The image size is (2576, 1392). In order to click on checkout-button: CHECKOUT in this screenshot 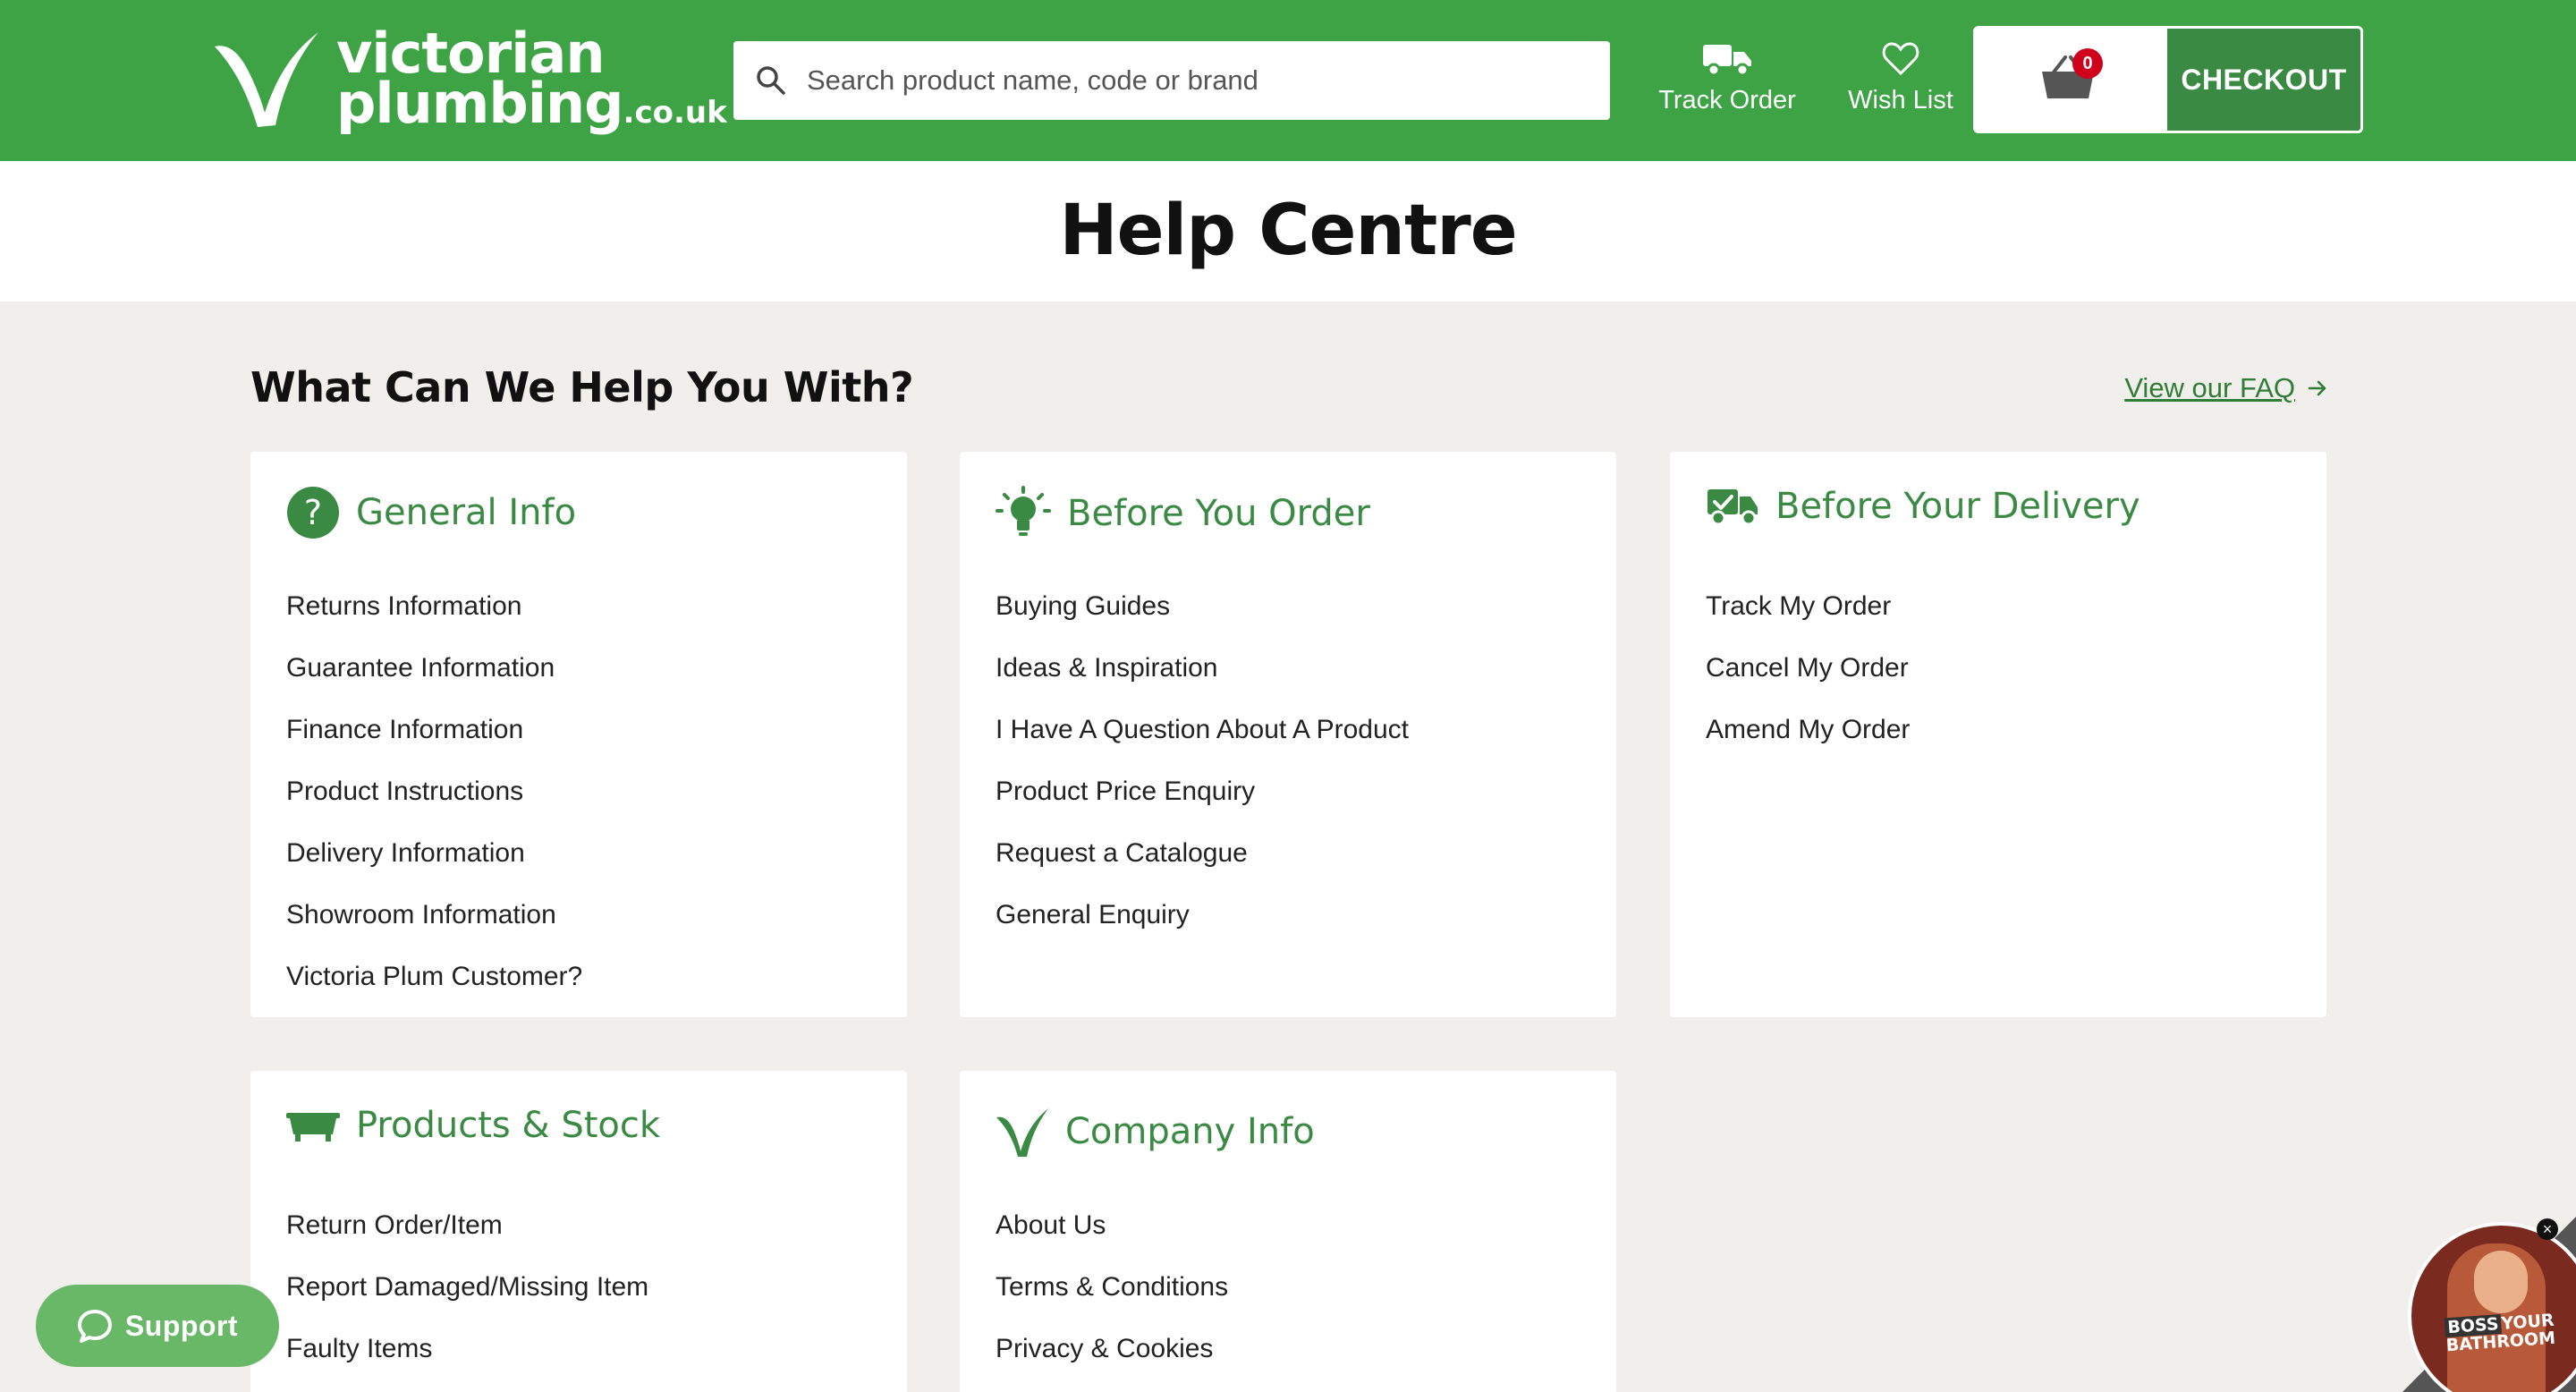, I will do `click(2263, 80)`.